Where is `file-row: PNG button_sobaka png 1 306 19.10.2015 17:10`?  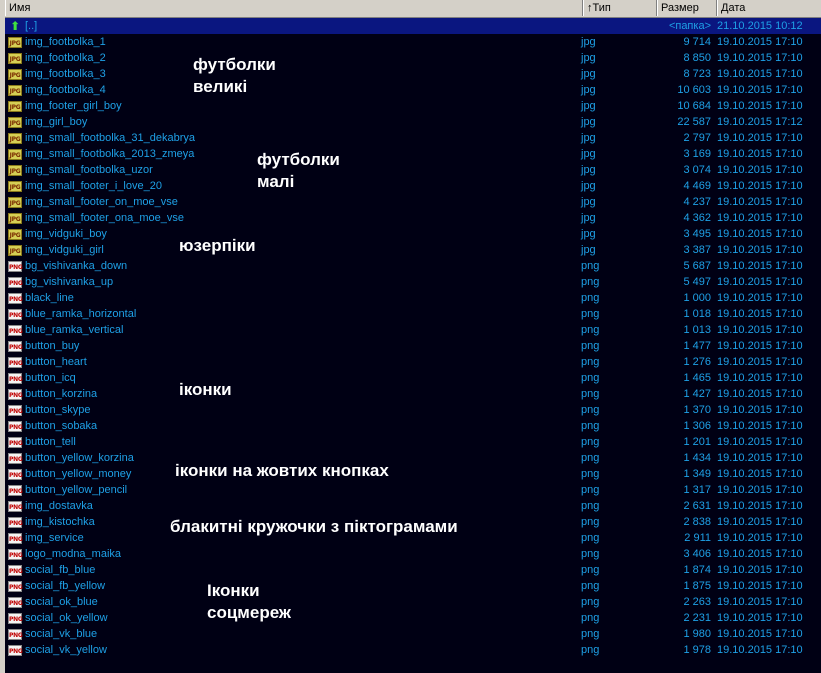 file-row: PNG button_sobaka png 1 306 19.10.2015 17:10 is located at coordinates (413, 426).